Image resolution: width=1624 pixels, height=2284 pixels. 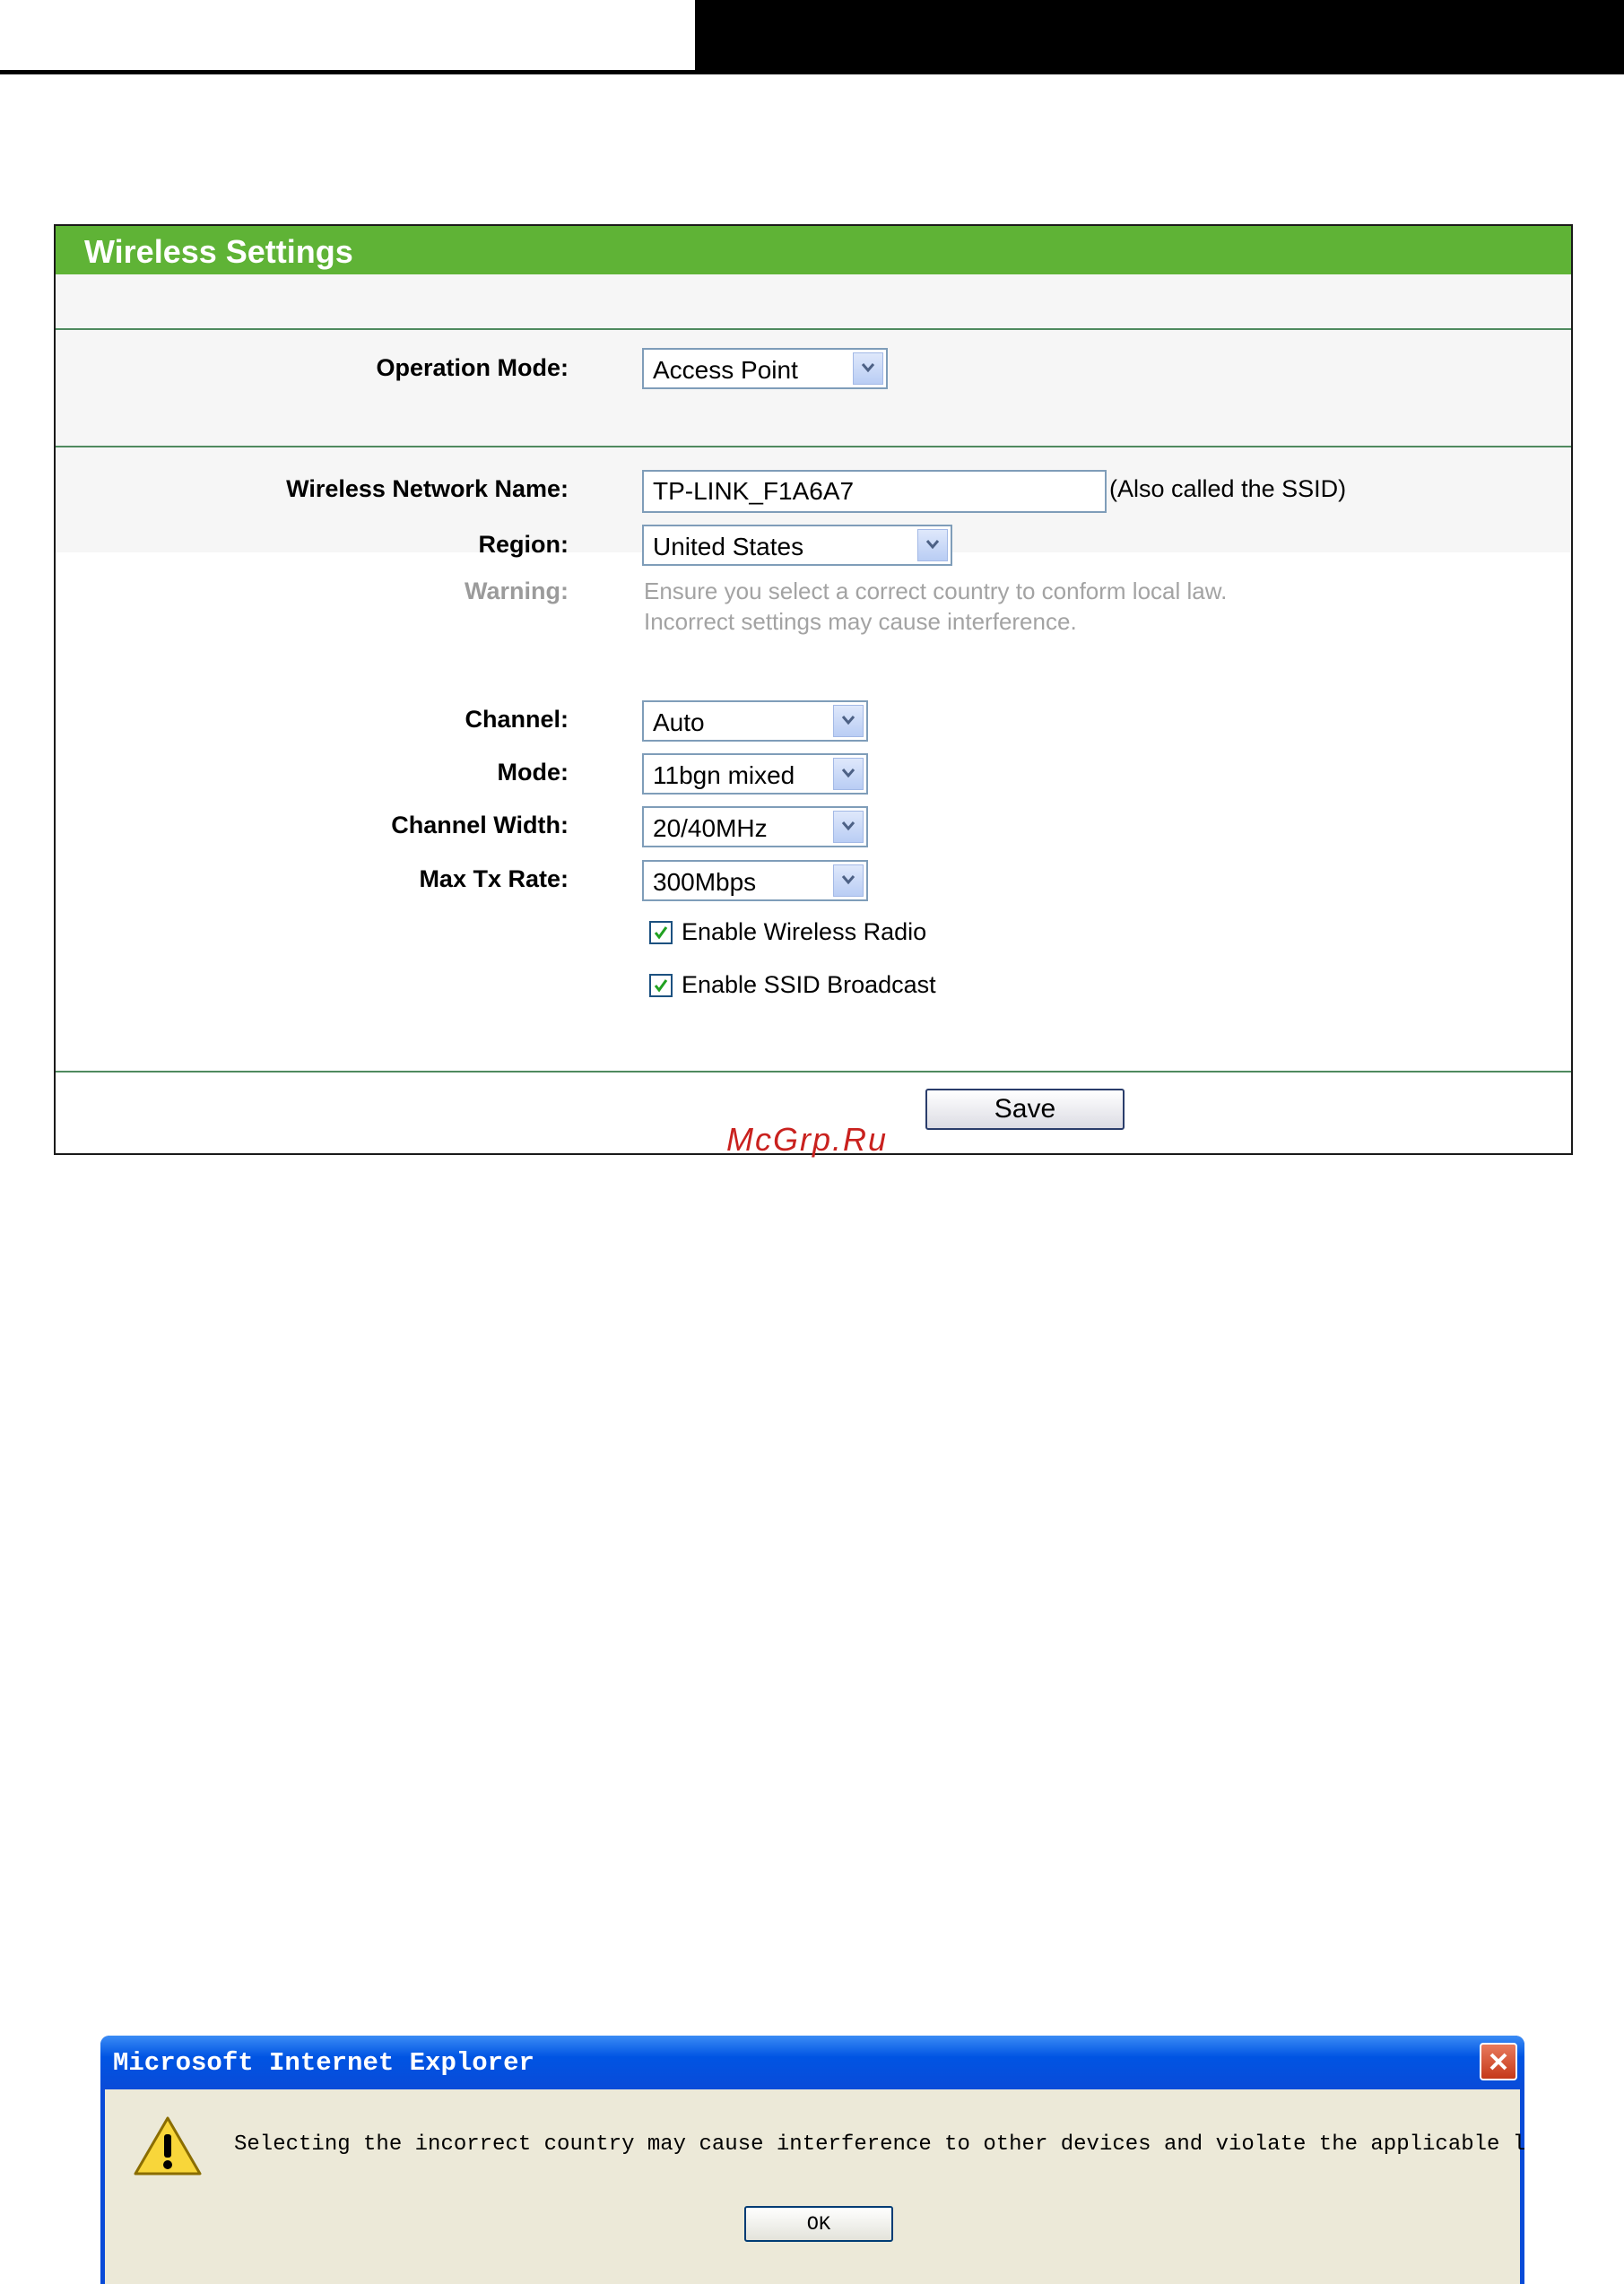 I want to click on close-button, so click(x=1498, y=2061).